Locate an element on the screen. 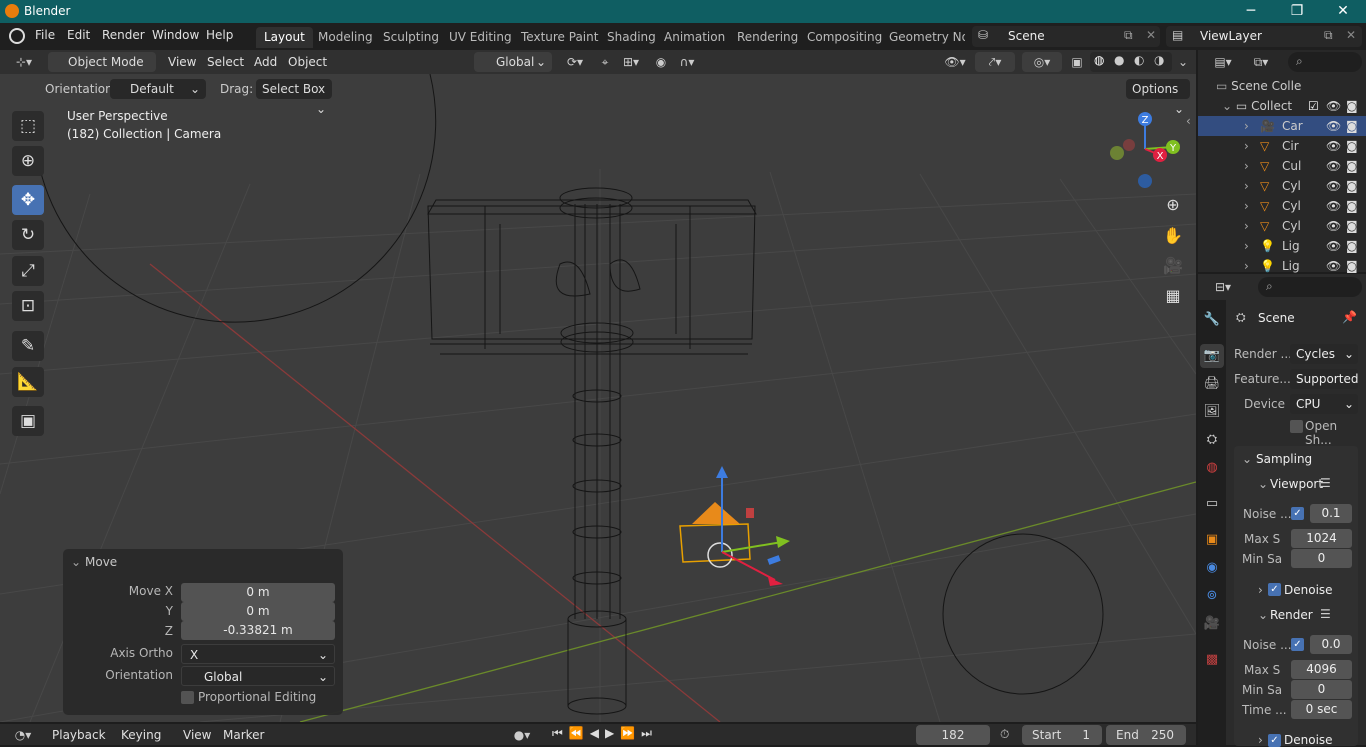 The image size is (1366, 747). grid-ortho-icon: ▦ is located at coordinates (1173, 296).